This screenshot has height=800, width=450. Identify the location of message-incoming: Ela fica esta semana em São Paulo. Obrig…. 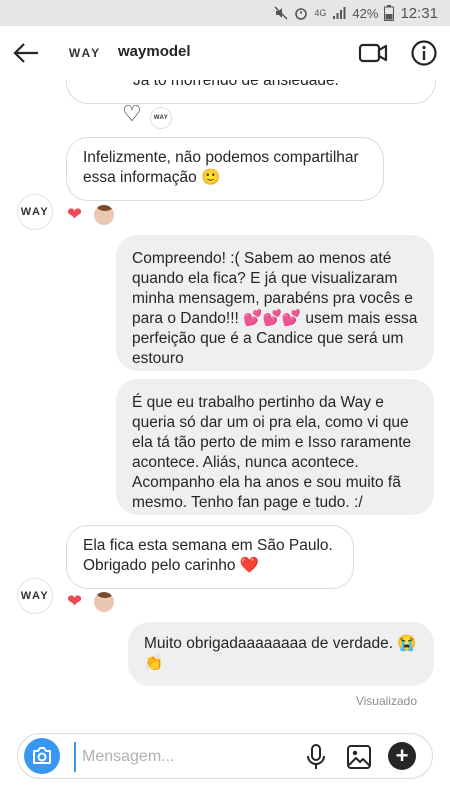
(210, 557).